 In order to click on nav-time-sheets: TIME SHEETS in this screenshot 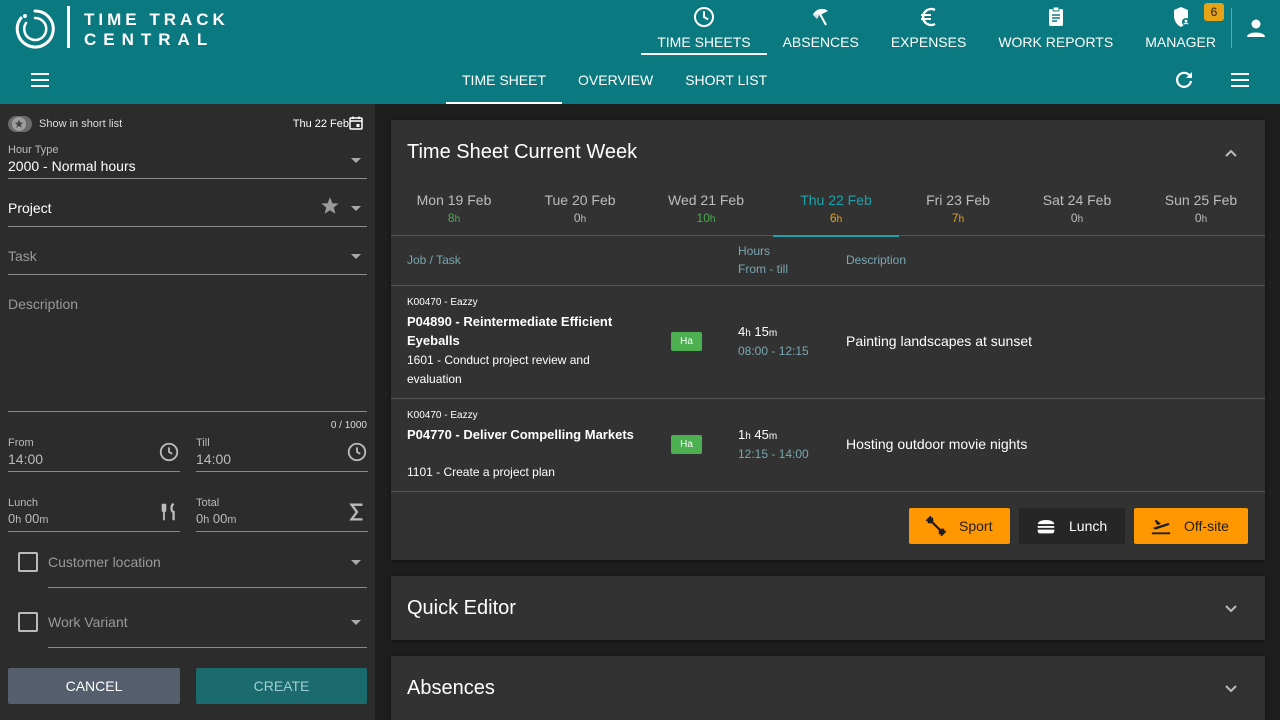, I will do `click(704, 28)`.